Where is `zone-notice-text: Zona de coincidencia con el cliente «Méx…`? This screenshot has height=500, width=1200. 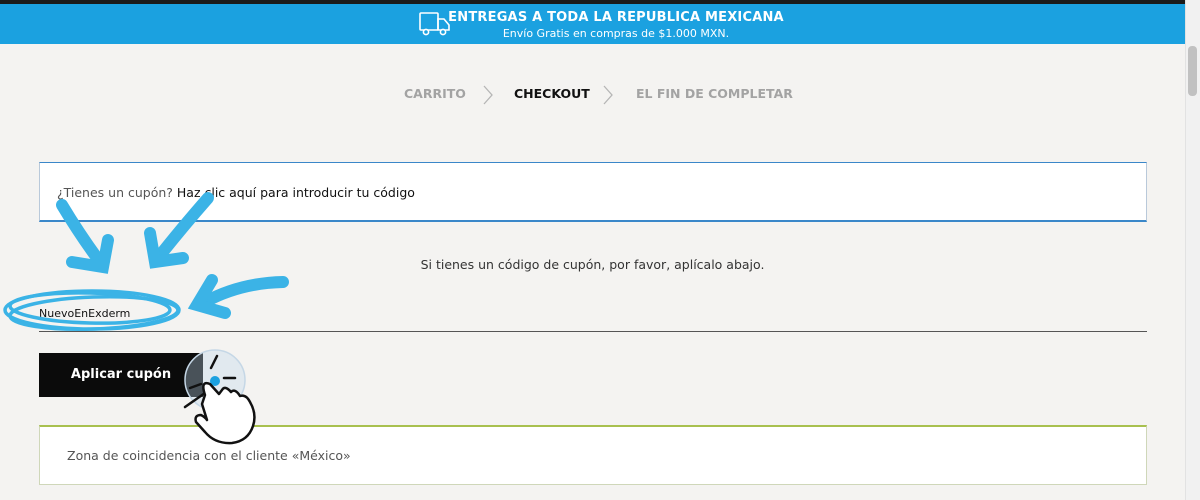
zone-notice-text: Zona de coincidencia con el cliente «Méx… is located at coordinates (209, 455).